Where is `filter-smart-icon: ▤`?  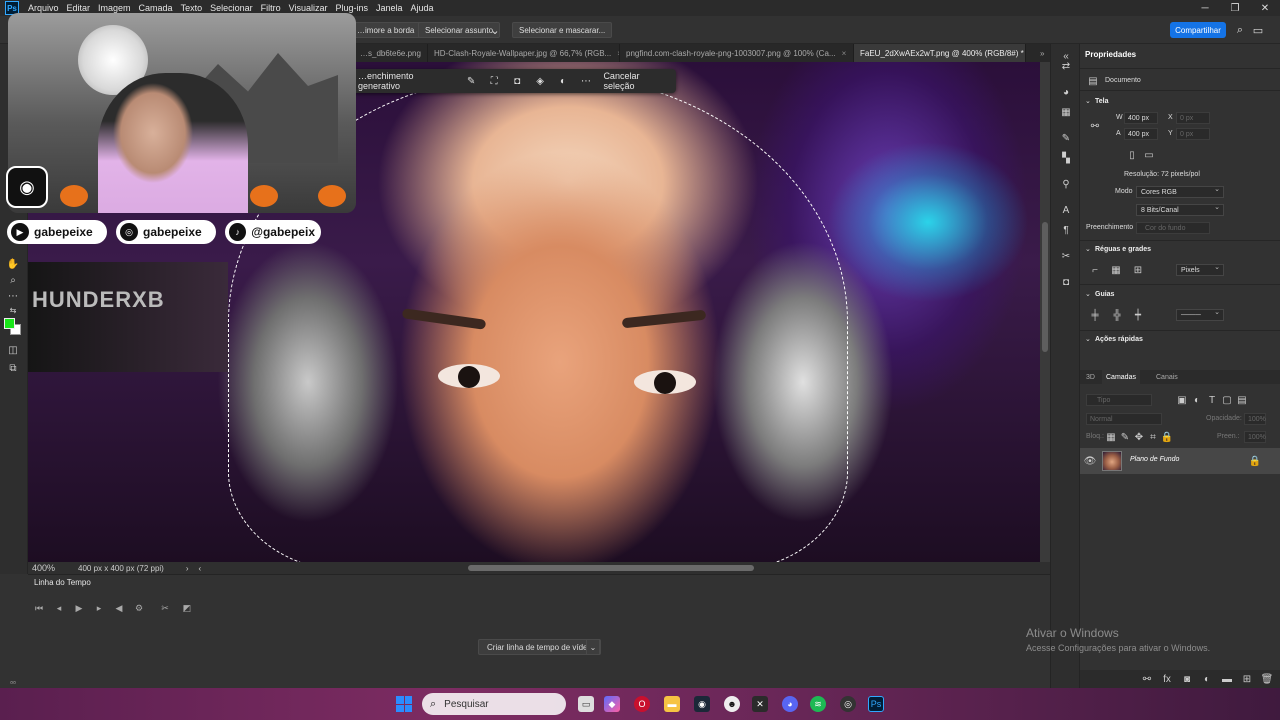
filter-smart-icon: ▤ is located at coordinates (1242, 400).